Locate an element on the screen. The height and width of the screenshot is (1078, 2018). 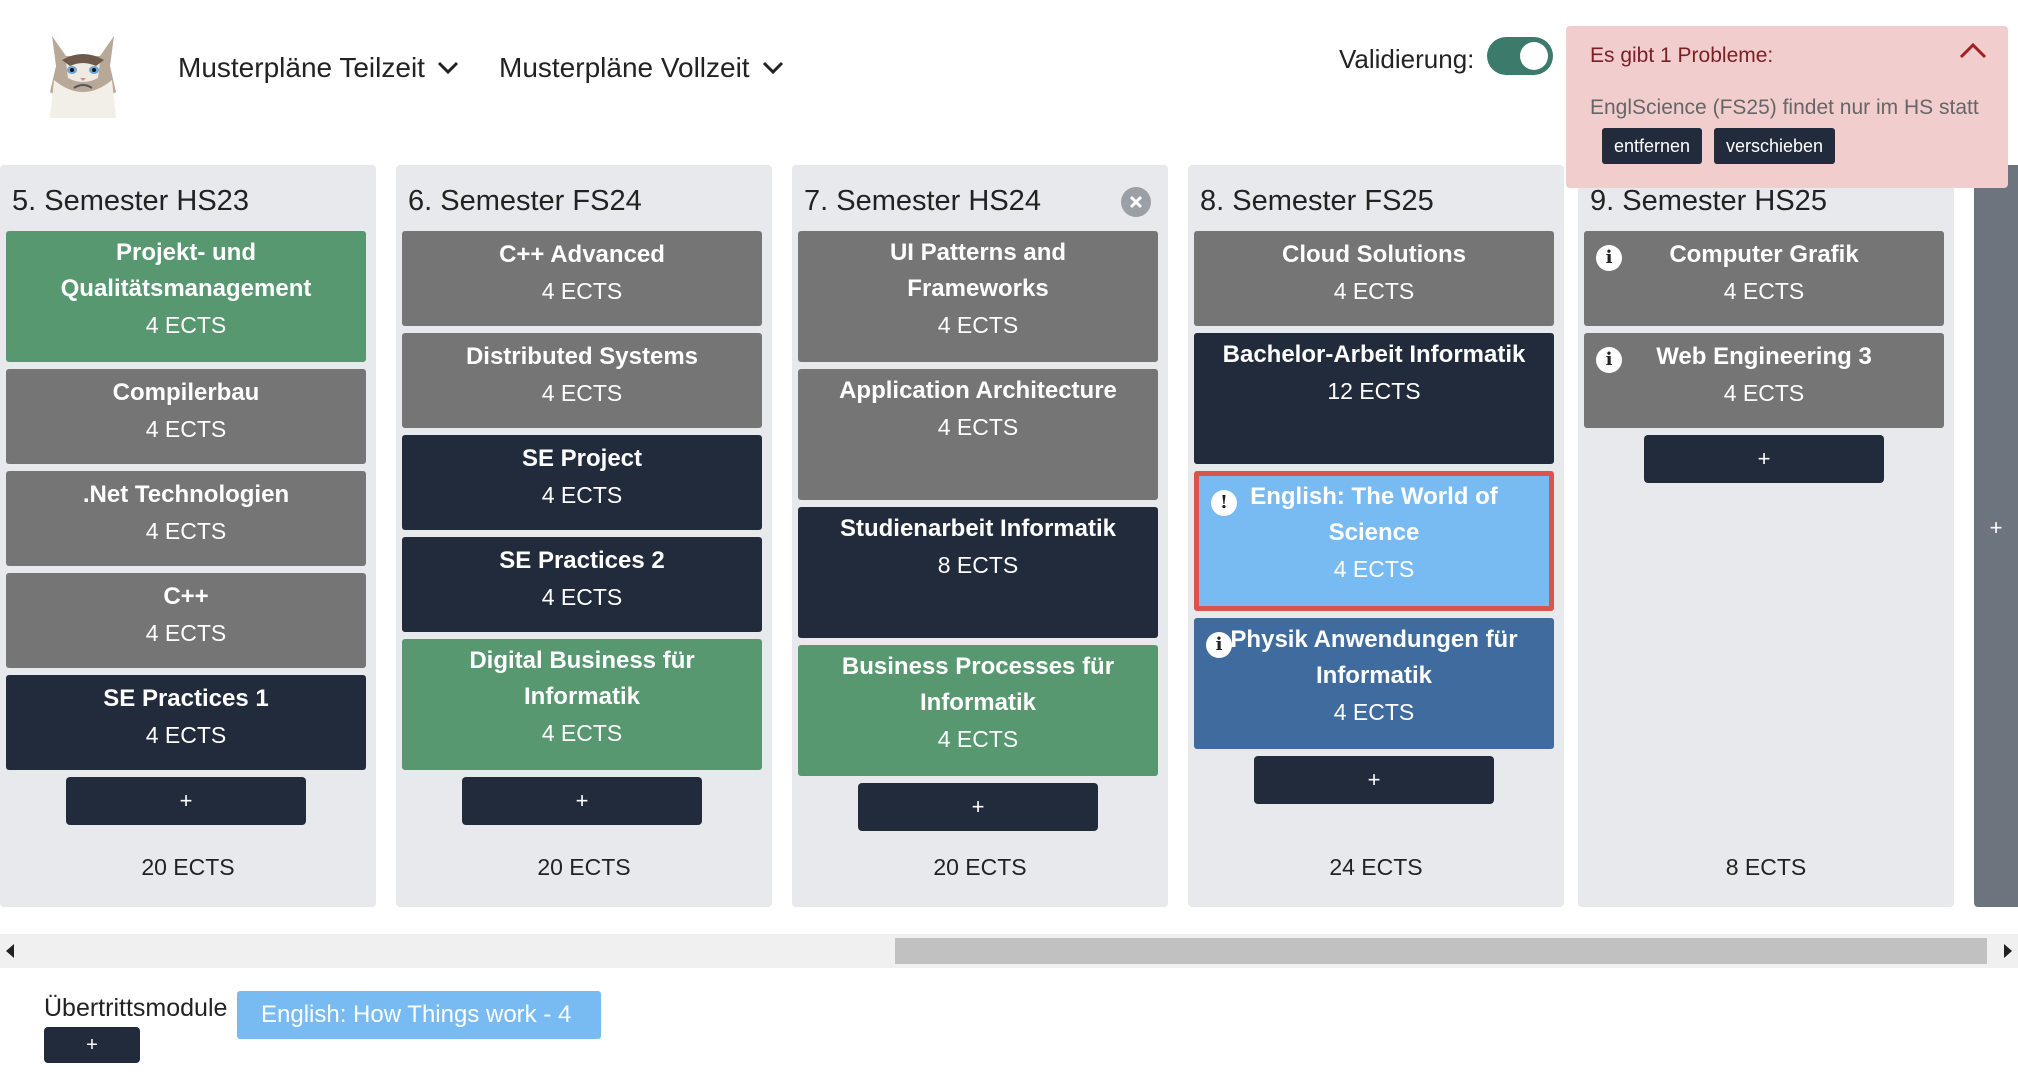
module-name: Web Engineering 3 is located at coordinates (1764, 356).